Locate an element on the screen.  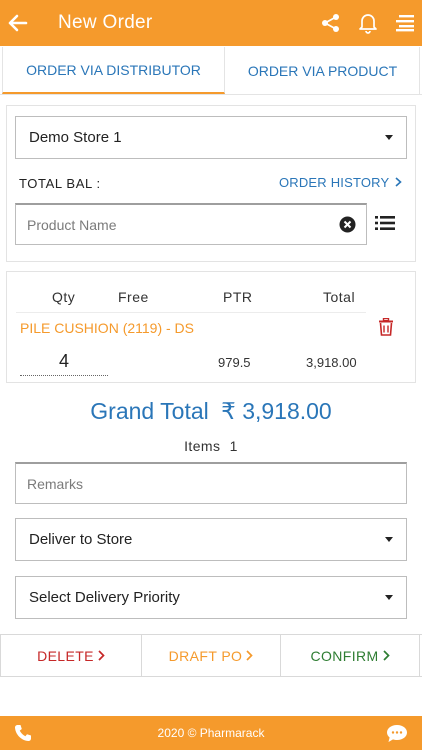
store-select: Demo Store 1 is located at coordinates (211, 137).